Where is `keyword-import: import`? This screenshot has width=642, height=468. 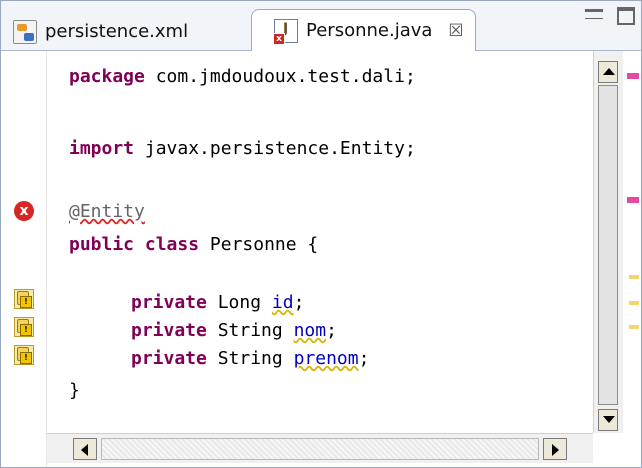
keyword-import: import is located at coordinates (102, 148).